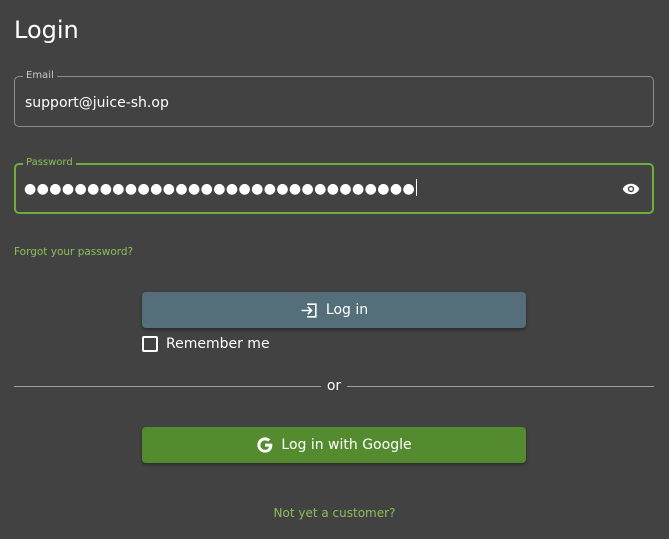 The height and width of the screenshot is (539, 669). I want to click on not-yet-customer-link: Not yet a customer?, so click(334, 513).